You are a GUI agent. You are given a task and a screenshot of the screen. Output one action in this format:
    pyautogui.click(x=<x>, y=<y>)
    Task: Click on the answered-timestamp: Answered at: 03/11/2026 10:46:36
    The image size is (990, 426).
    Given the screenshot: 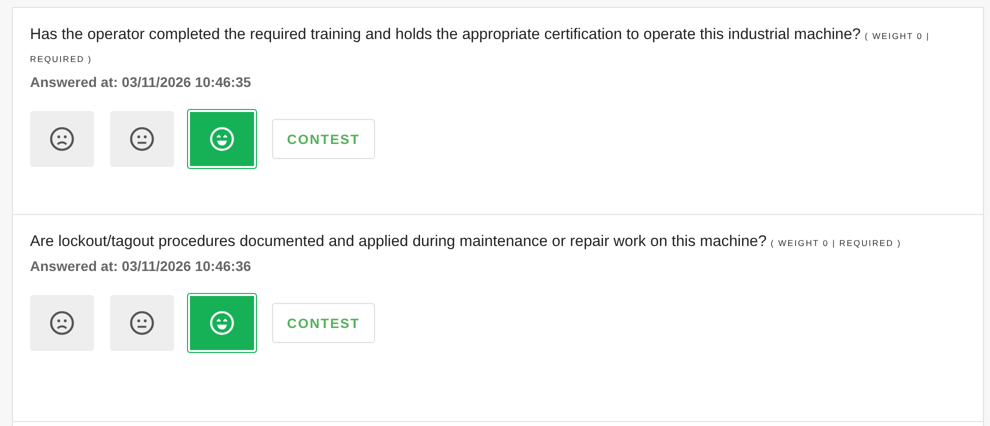 What is the action you would take?
    pyautogui.click(x=141, y=266)
    